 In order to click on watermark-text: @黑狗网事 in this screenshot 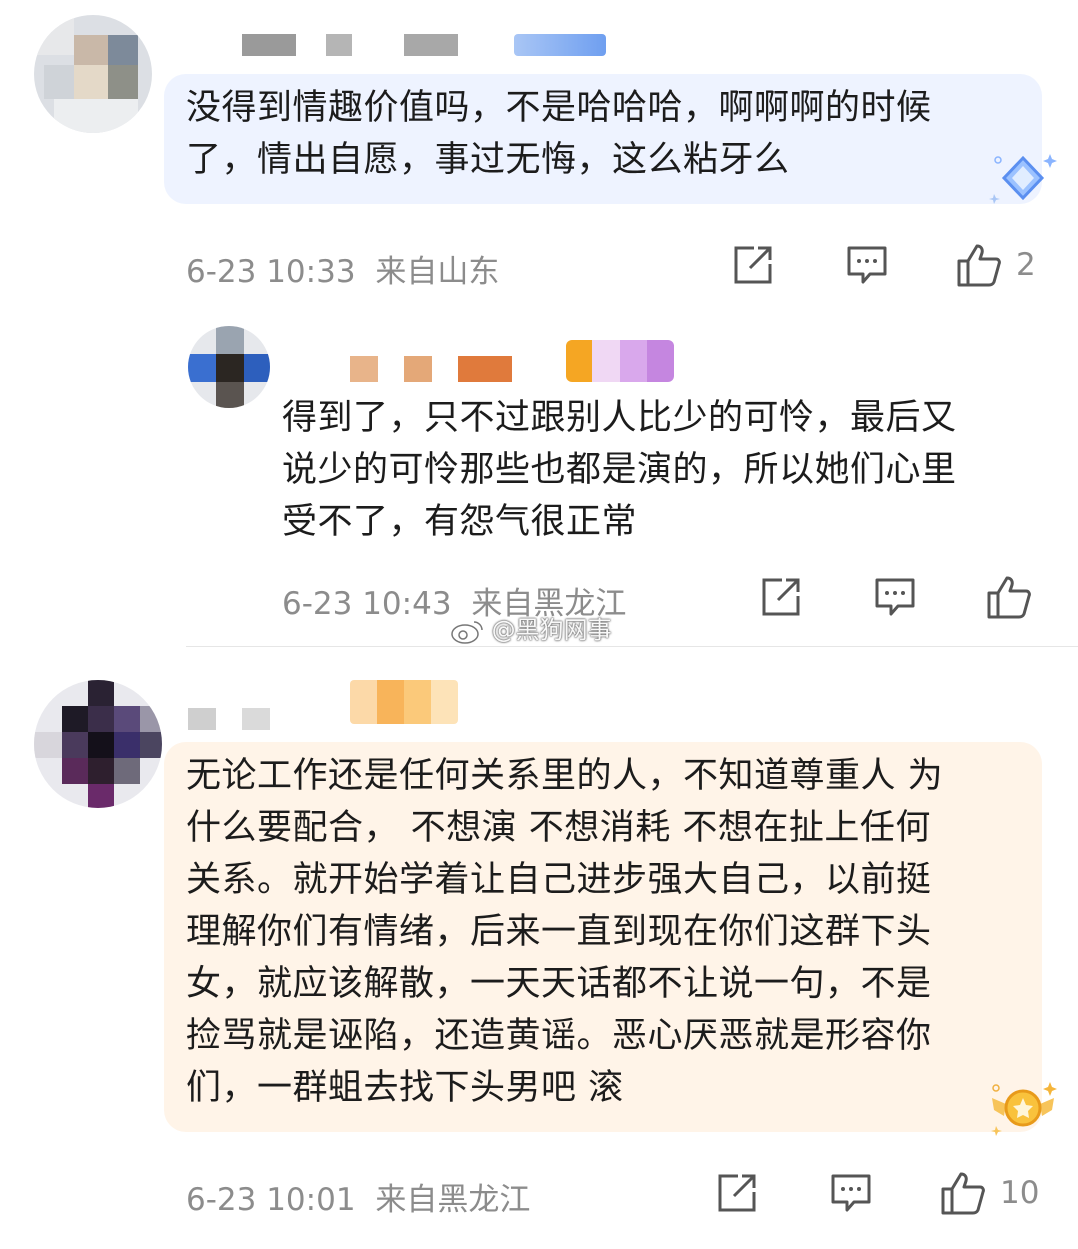, I will do `click(551, 630)`.